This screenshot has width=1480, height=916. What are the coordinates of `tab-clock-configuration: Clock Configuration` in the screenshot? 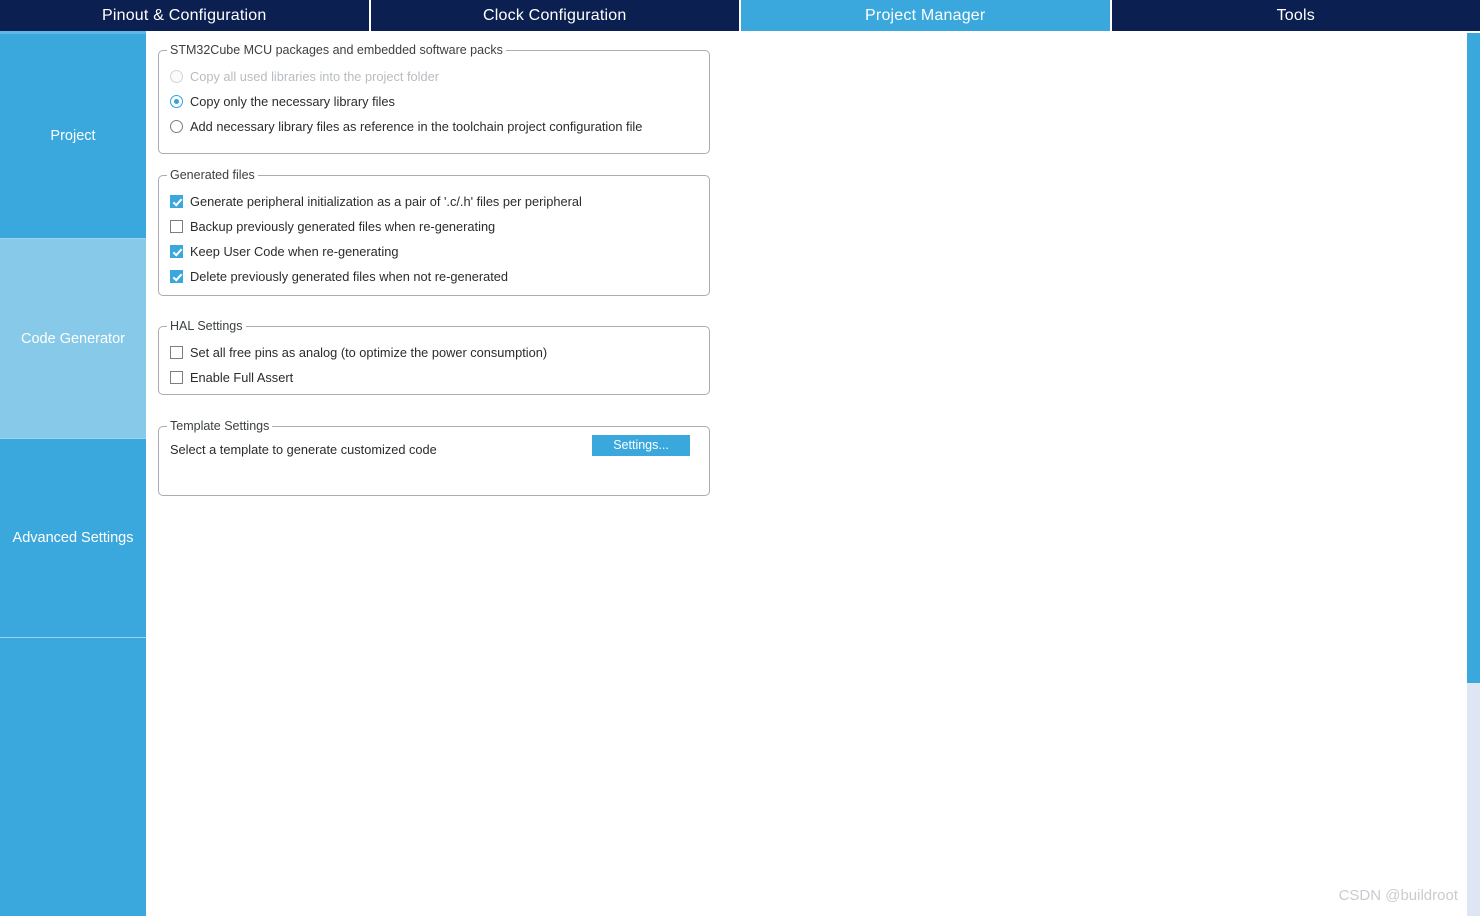 It's located at (555, 15).